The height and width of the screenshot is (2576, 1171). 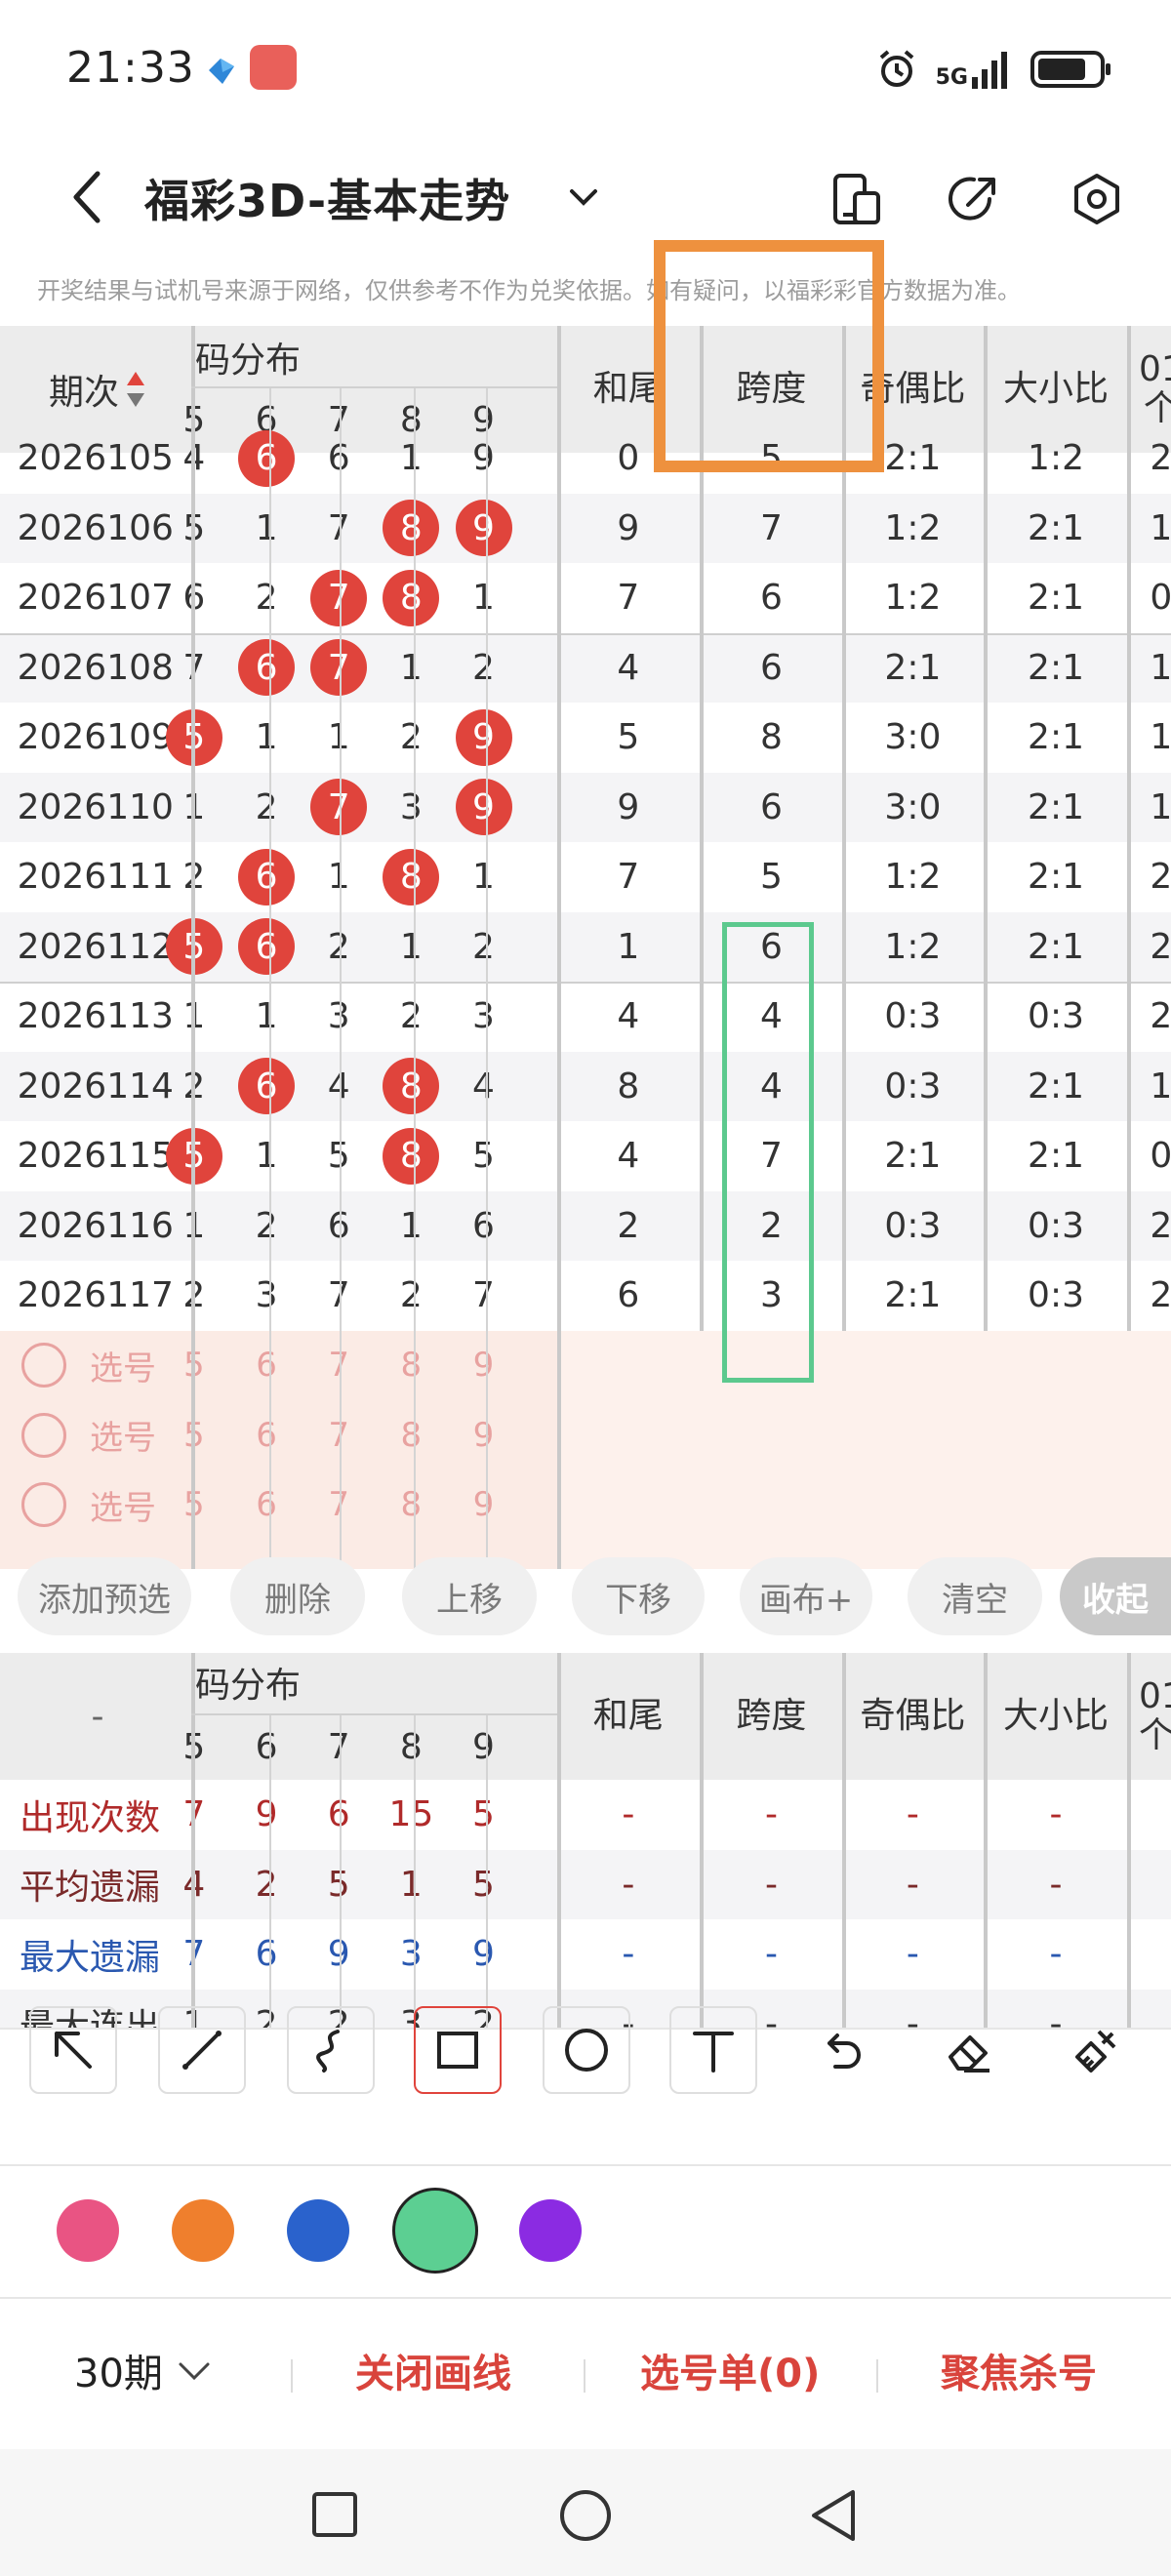 I want to click on action-chip: 上移, so click(x=469, y=1596).